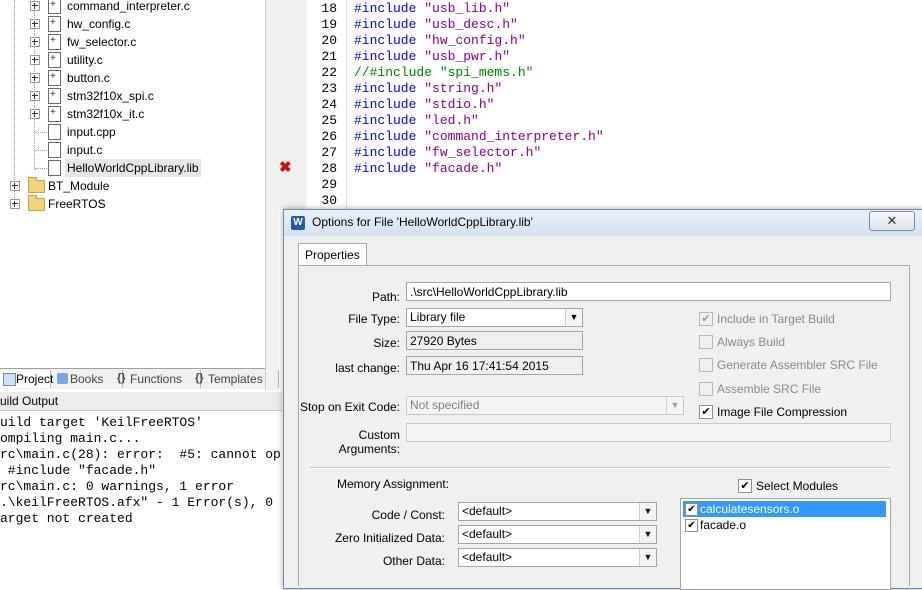  I want to click on tree-item-fw-selector: fw_selector.c, so click(132, 41).